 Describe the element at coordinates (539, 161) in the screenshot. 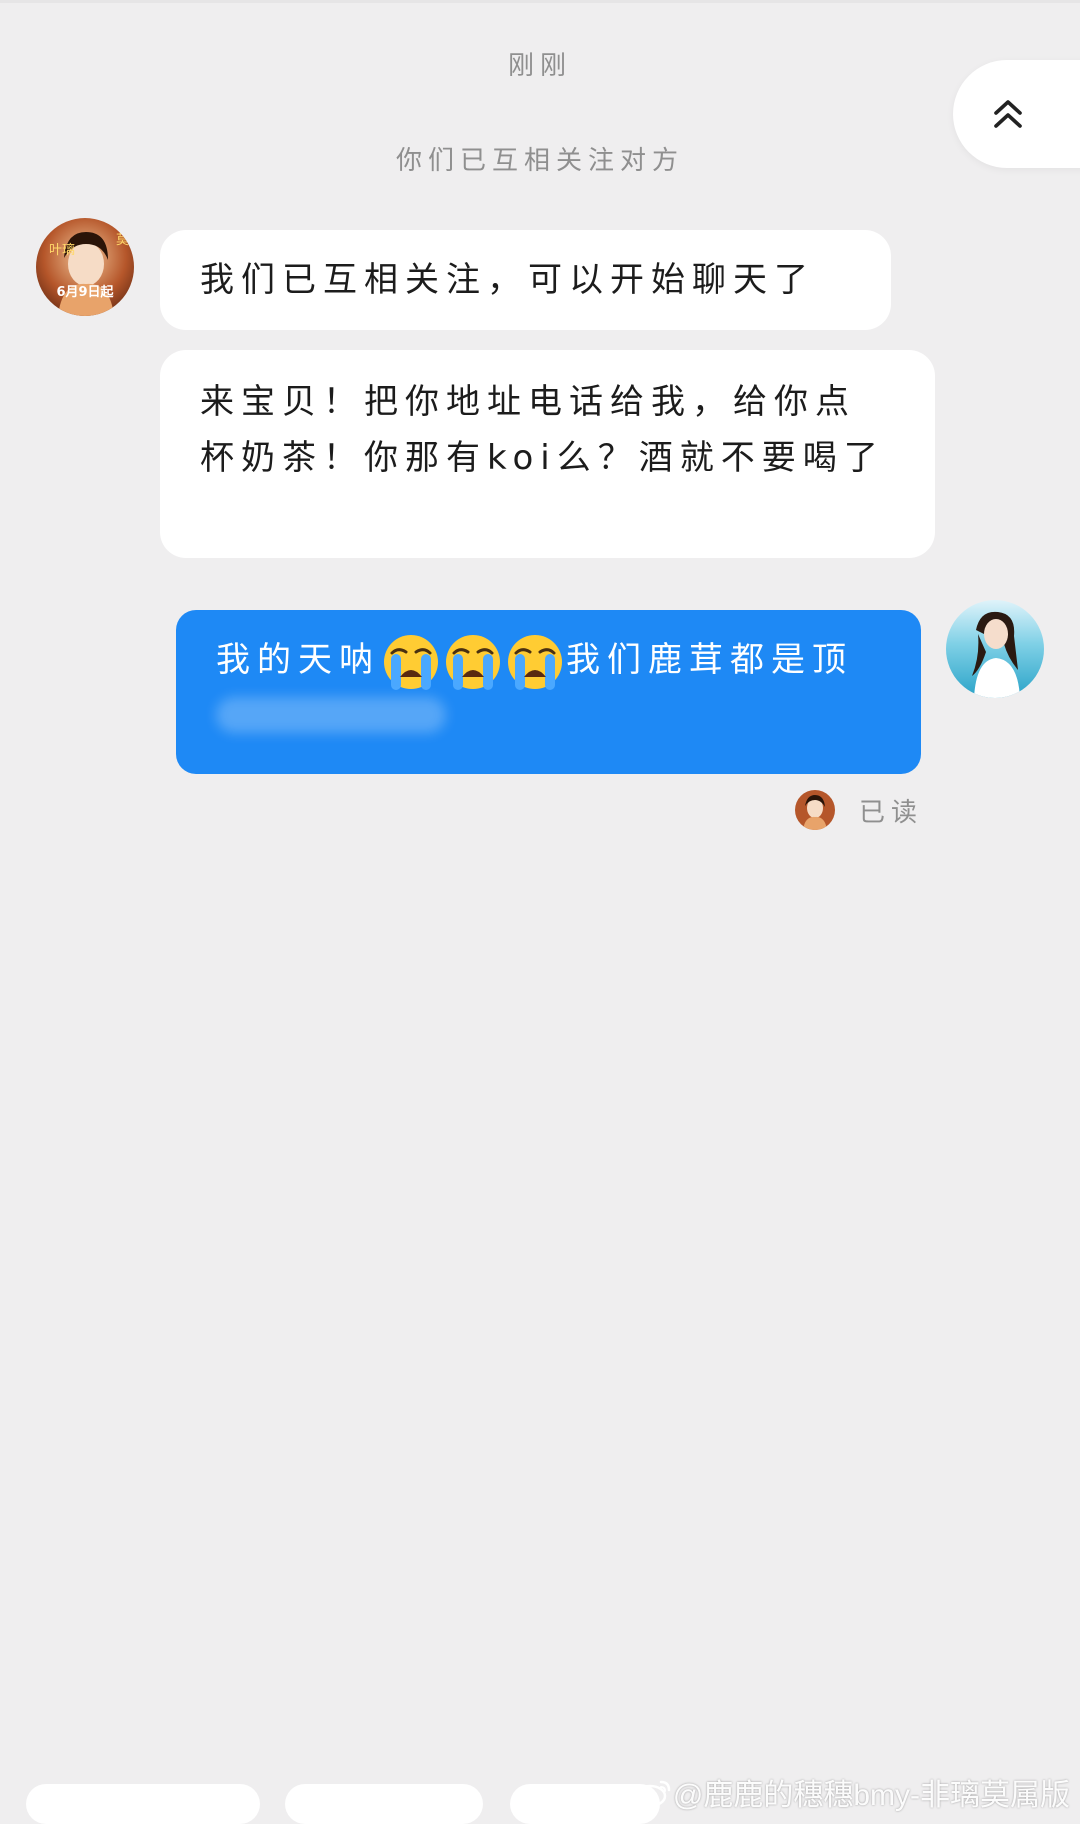

I see `mutual-follow-notice: 你们已互相关注对方` at that location.